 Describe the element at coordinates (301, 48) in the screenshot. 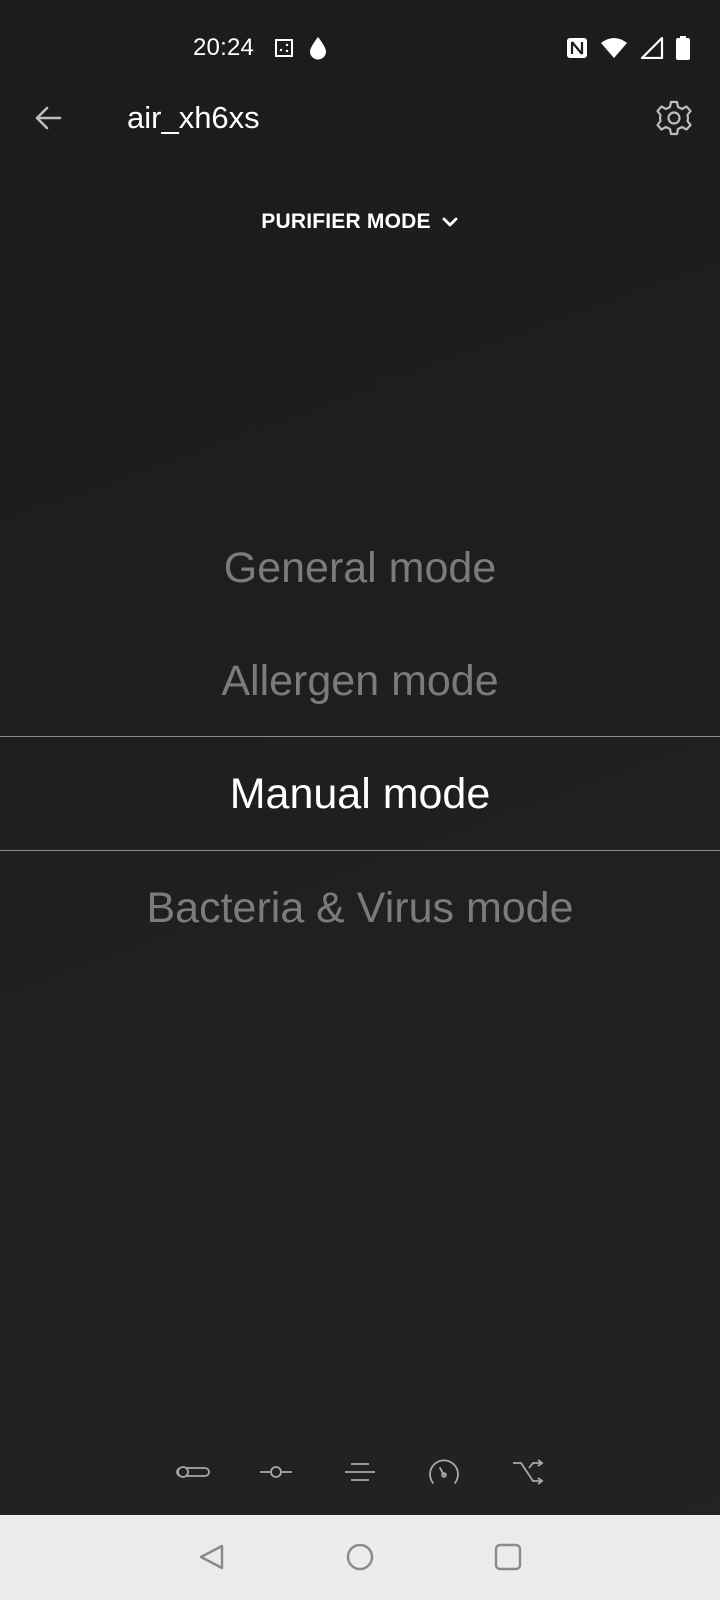

I see `status-notification-icons` at that location.